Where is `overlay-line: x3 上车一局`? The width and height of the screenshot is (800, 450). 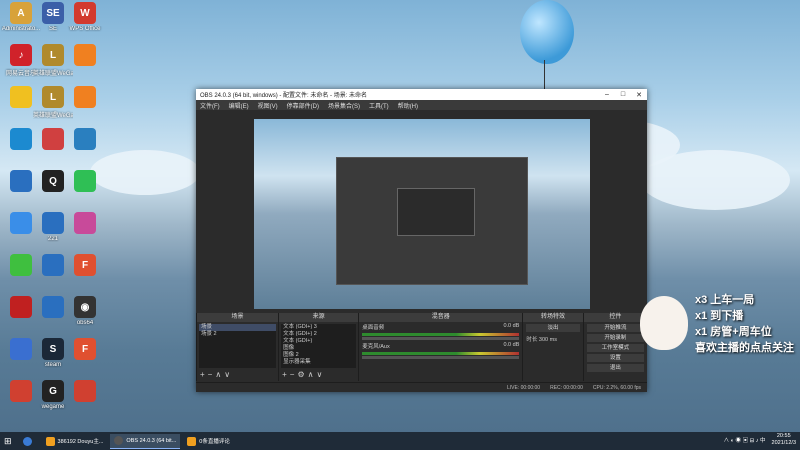 overlay-line: x3 上车一局 is located at coordinates (725, 300).